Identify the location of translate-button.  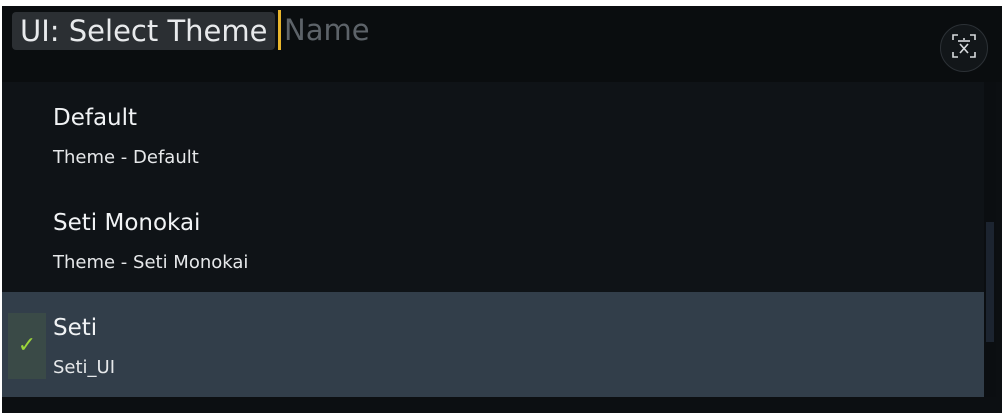
(964, 48).